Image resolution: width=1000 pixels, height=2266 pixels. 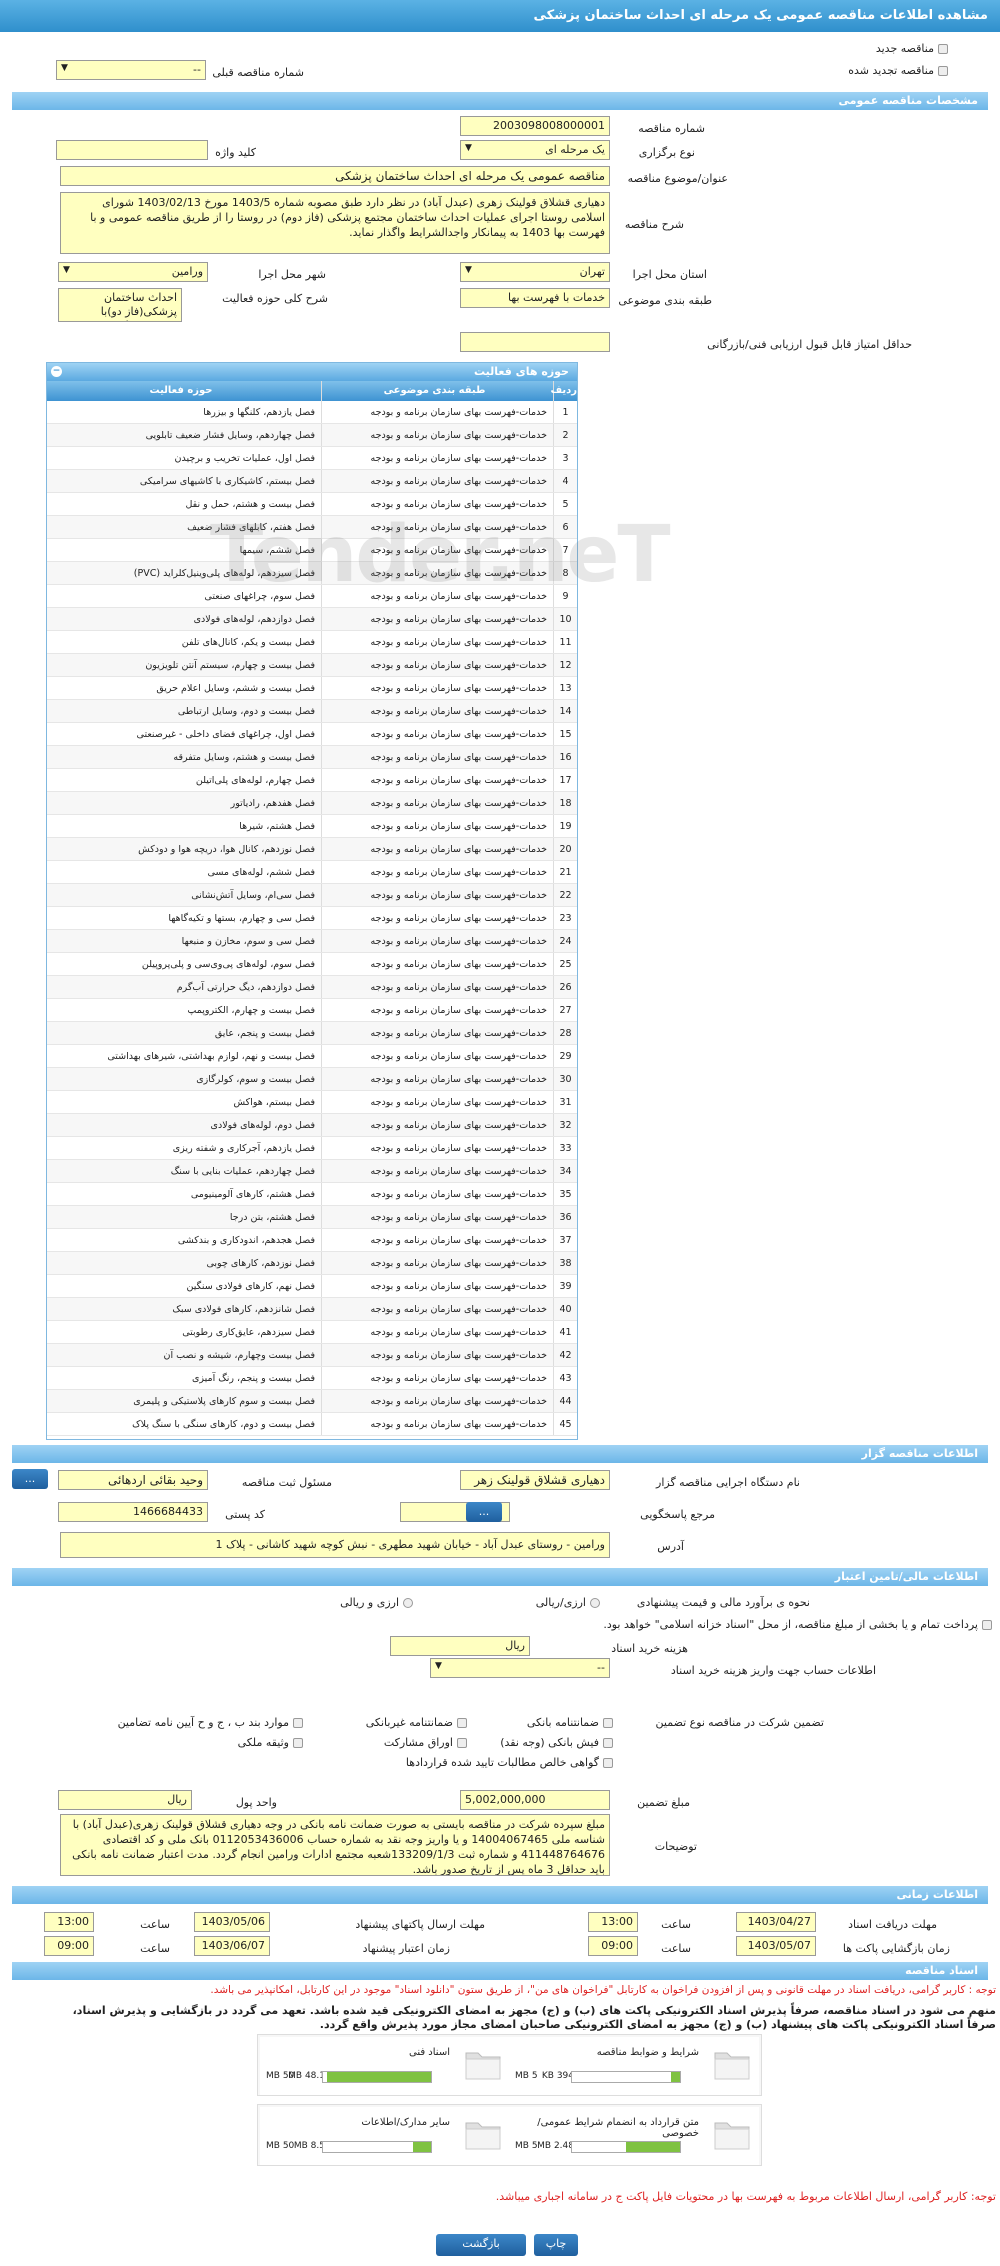 What do you see at coordinates (675, 1846) in the screenshot?
I see `g-desc-label: توضیحات` at bounding box center [675, 1846].